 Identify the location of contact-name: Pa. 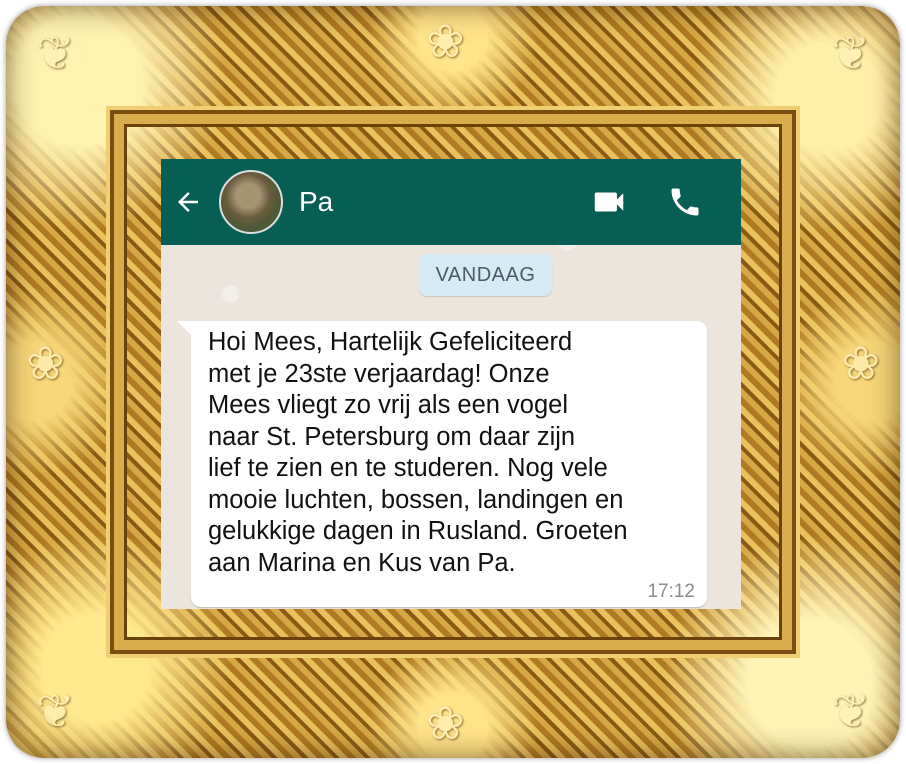
(444, 202).